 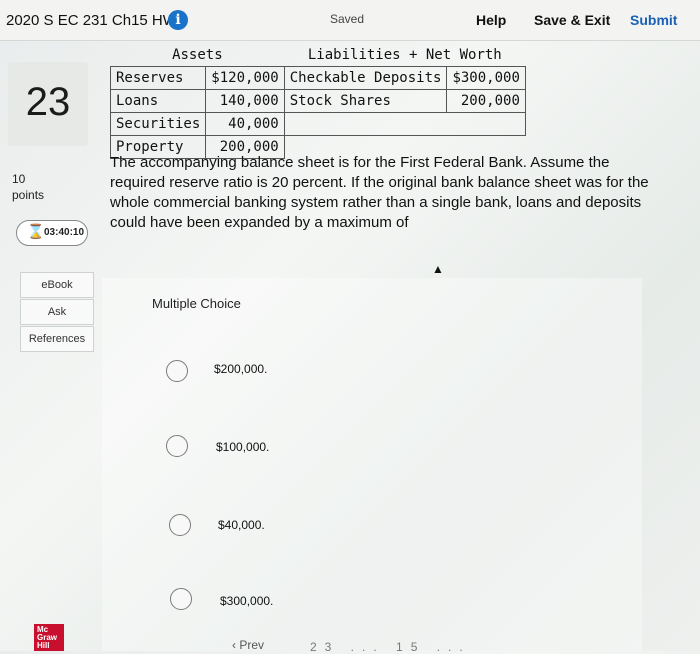 What do you see at coordinates (178, 20) in the screenshot?
I see `info-icon: i` at bounding box center [178, 20].